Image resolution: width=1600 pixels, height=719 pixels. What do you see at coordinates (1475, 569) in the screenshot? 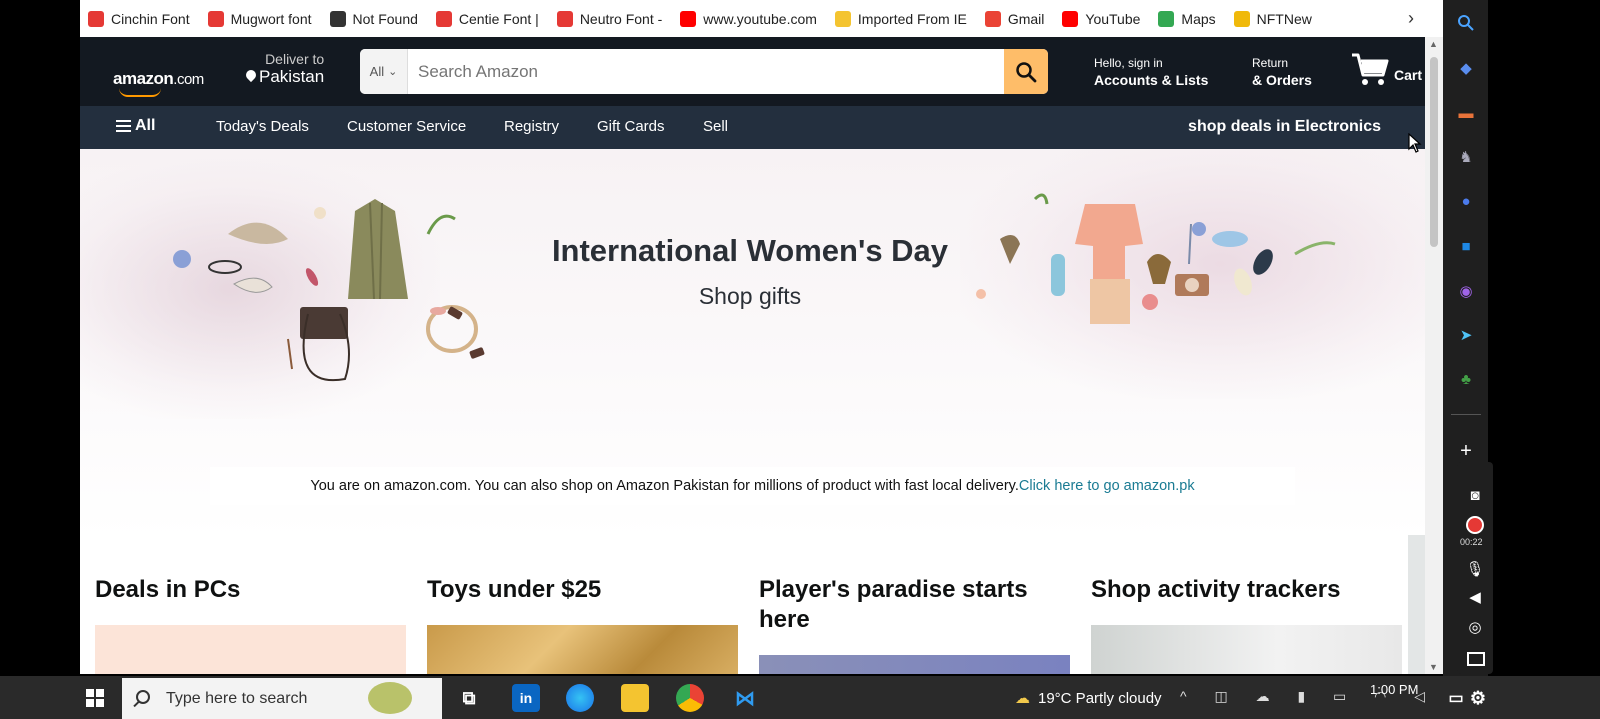
I see `microphone-icon: 🎙` at bounding box center [1475, 569].